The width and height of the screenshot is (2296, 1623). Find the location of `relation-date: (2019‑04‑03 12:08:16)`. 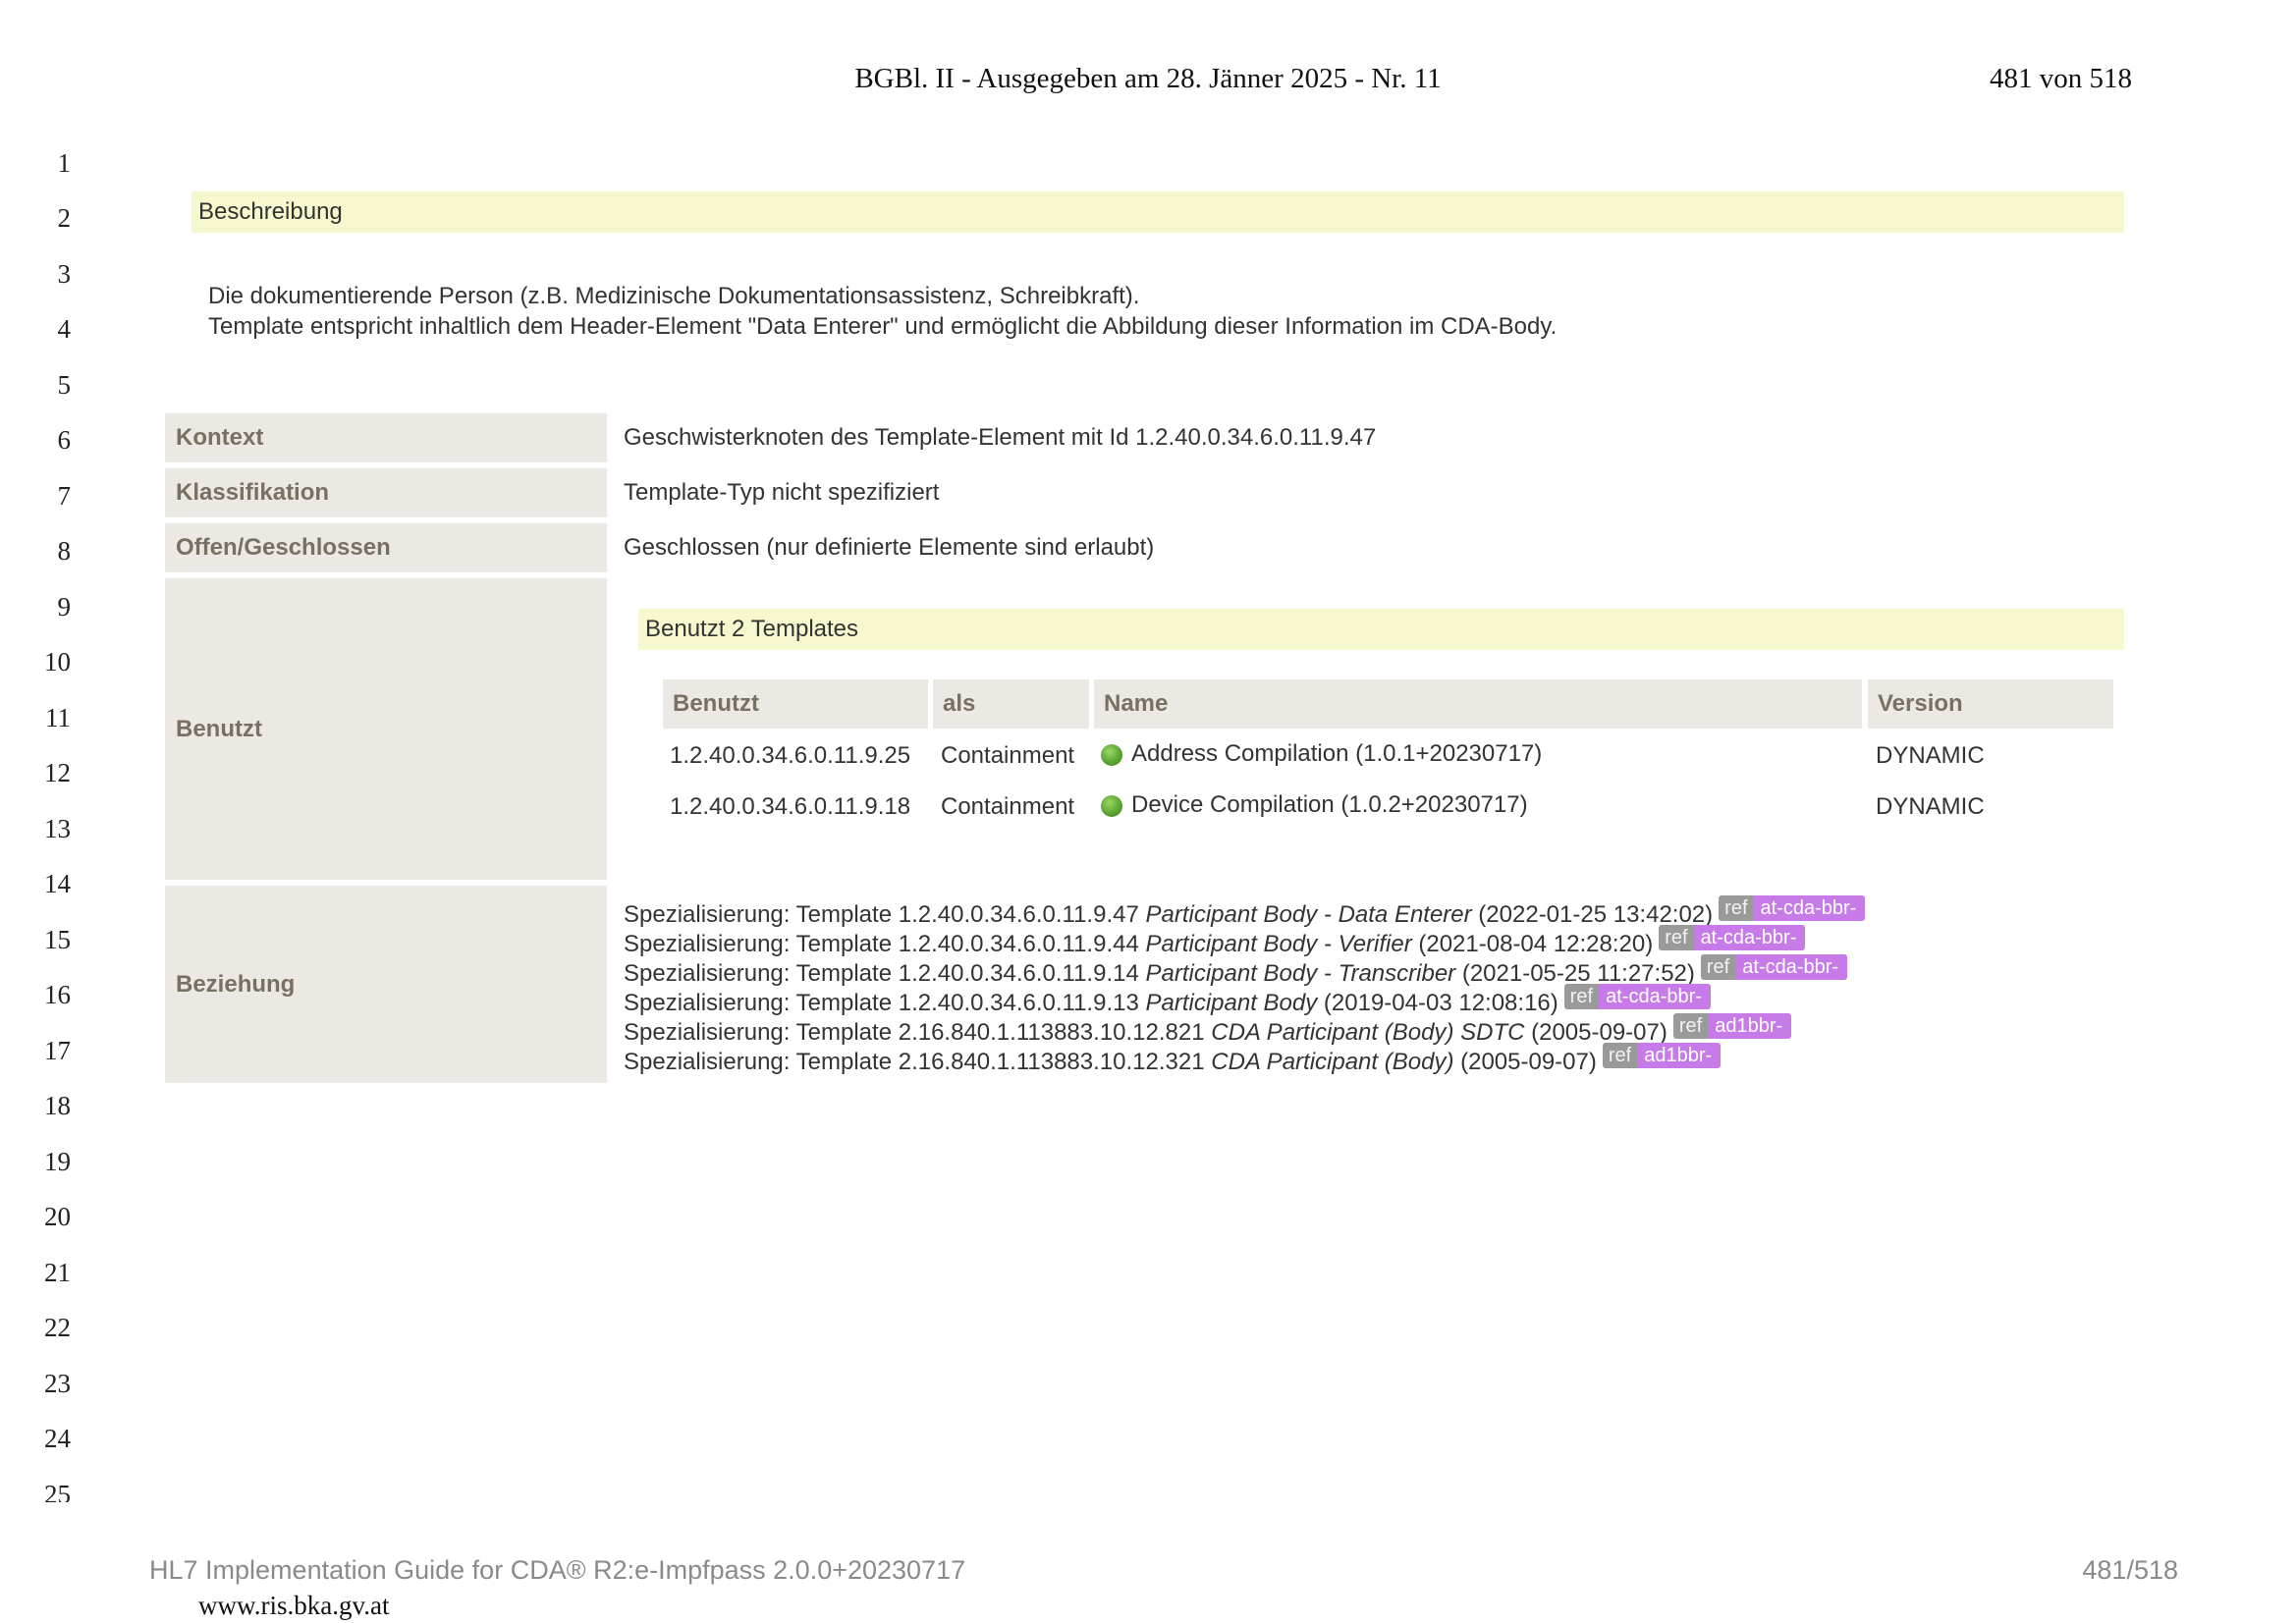

relation-date: (2019‑04‑03 12:08:16) is located at coordinates (1437, 1003).